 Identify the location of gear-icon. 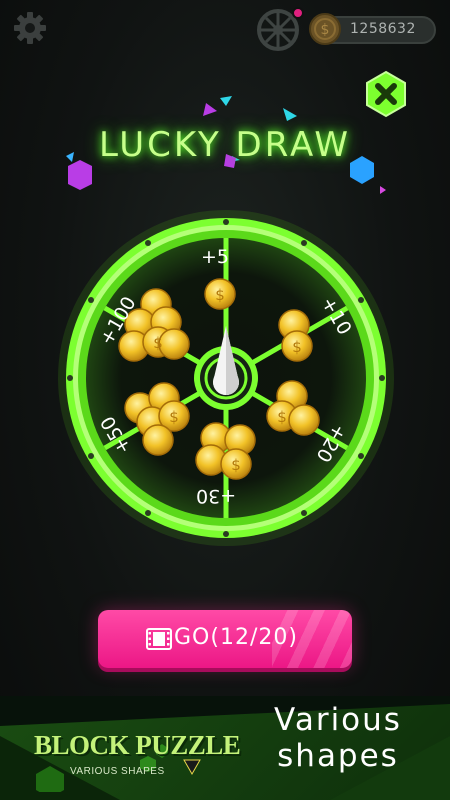
(30, 28).